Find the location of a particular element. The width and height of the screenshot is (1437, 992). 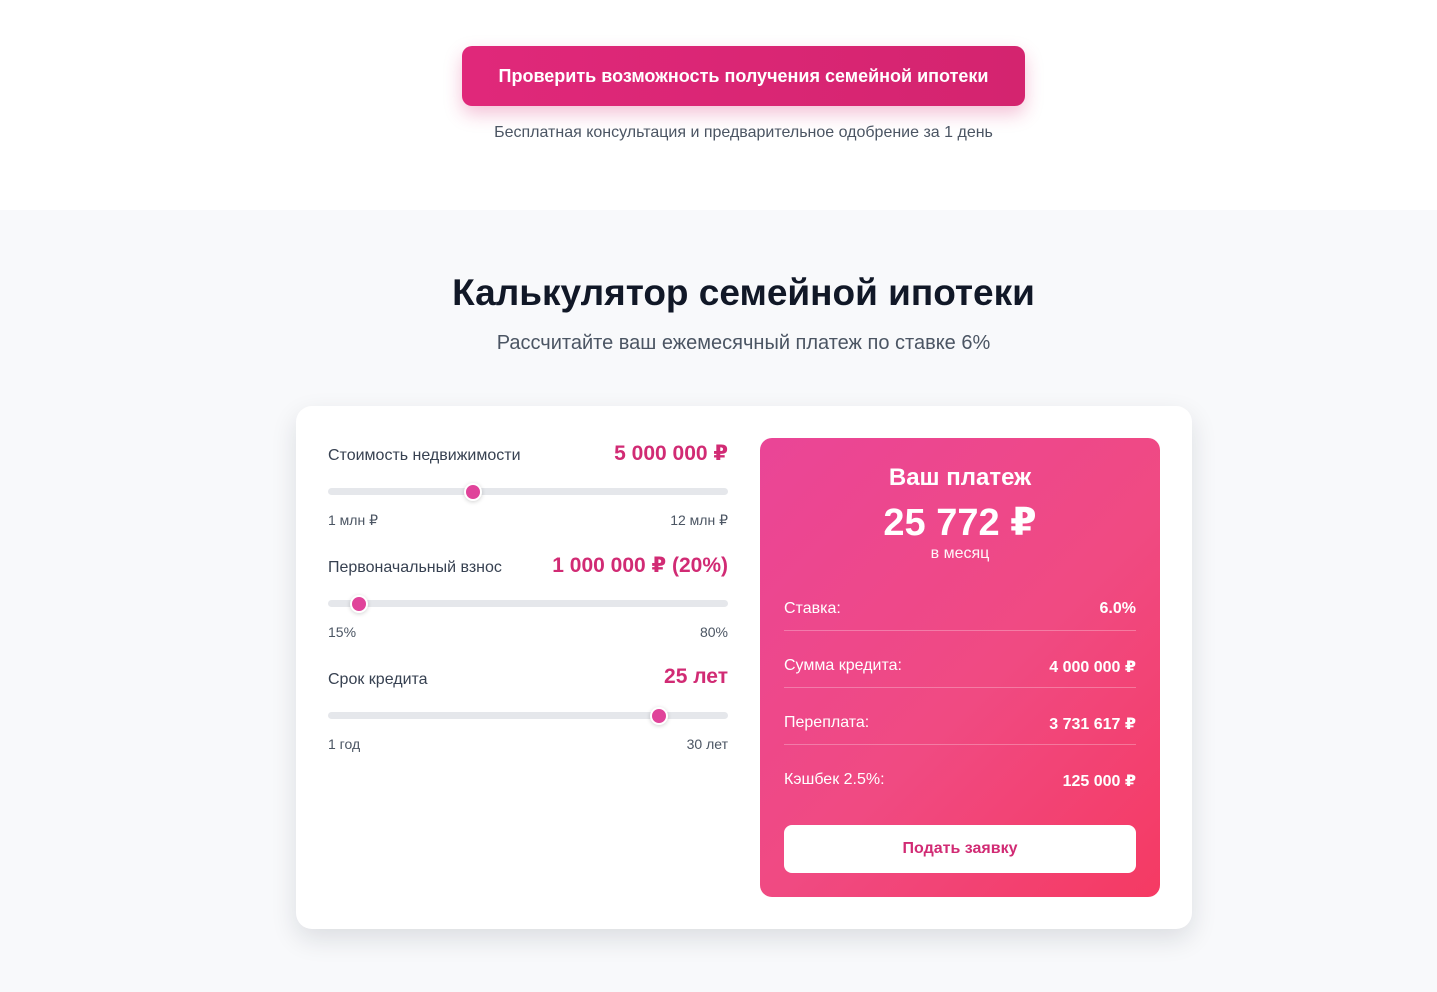

down-payment-value: 1 000 000 ₽ (20%) is located at coordinates (640, 565).